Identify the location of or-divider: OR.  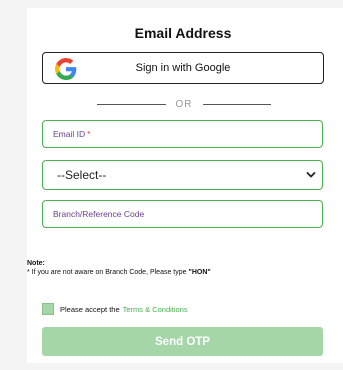
(184, 104).